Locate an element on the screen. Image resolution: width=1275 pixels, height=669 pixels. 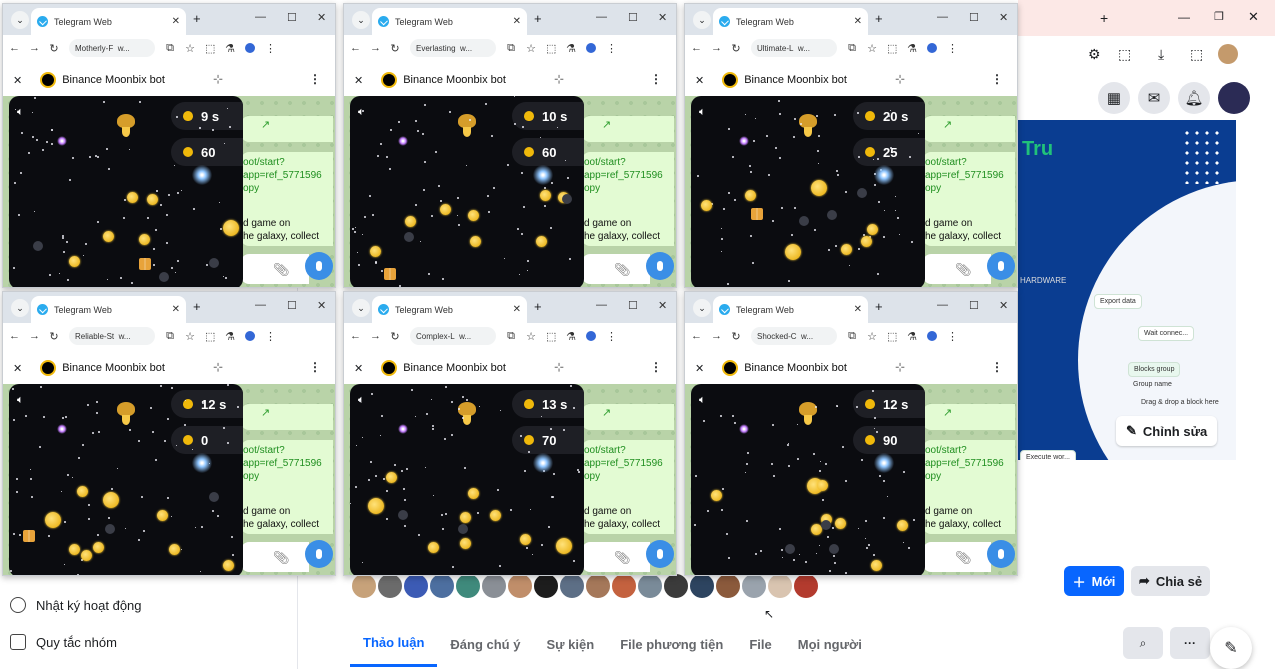
avatar is located at coordinates (1234, 98).